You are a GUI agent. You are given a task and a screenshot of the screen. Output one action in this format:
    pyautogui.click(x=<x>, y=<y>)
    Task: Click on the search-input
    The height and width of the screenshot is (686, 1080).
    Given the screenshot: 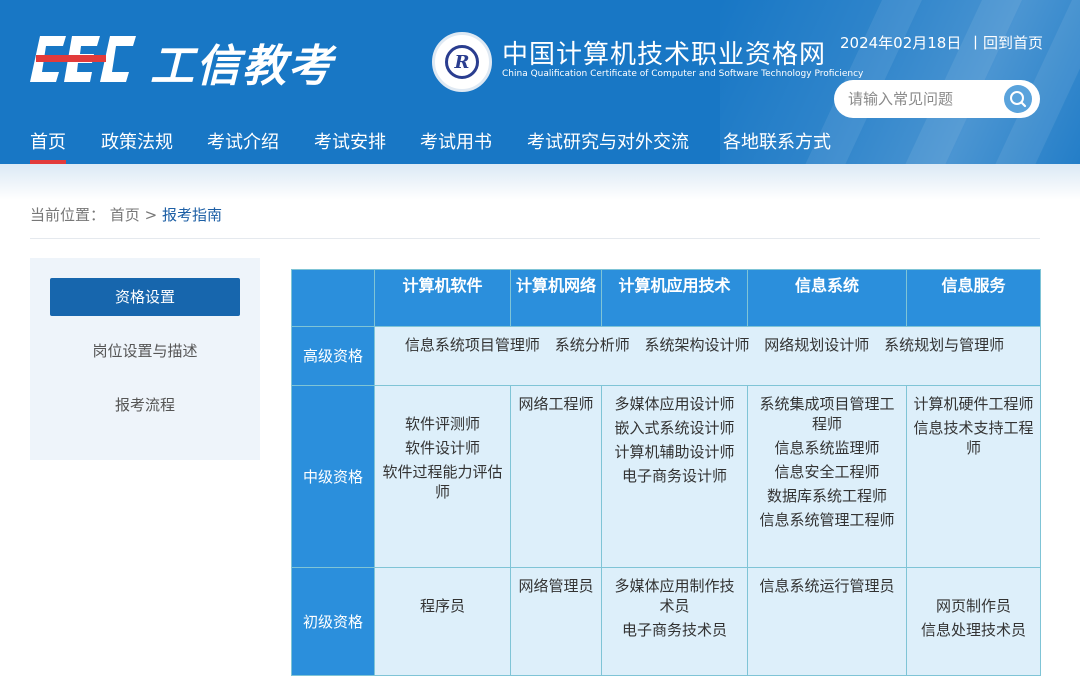 What is the action you would take?
    pyautogui.click(x=923, y=99)
    